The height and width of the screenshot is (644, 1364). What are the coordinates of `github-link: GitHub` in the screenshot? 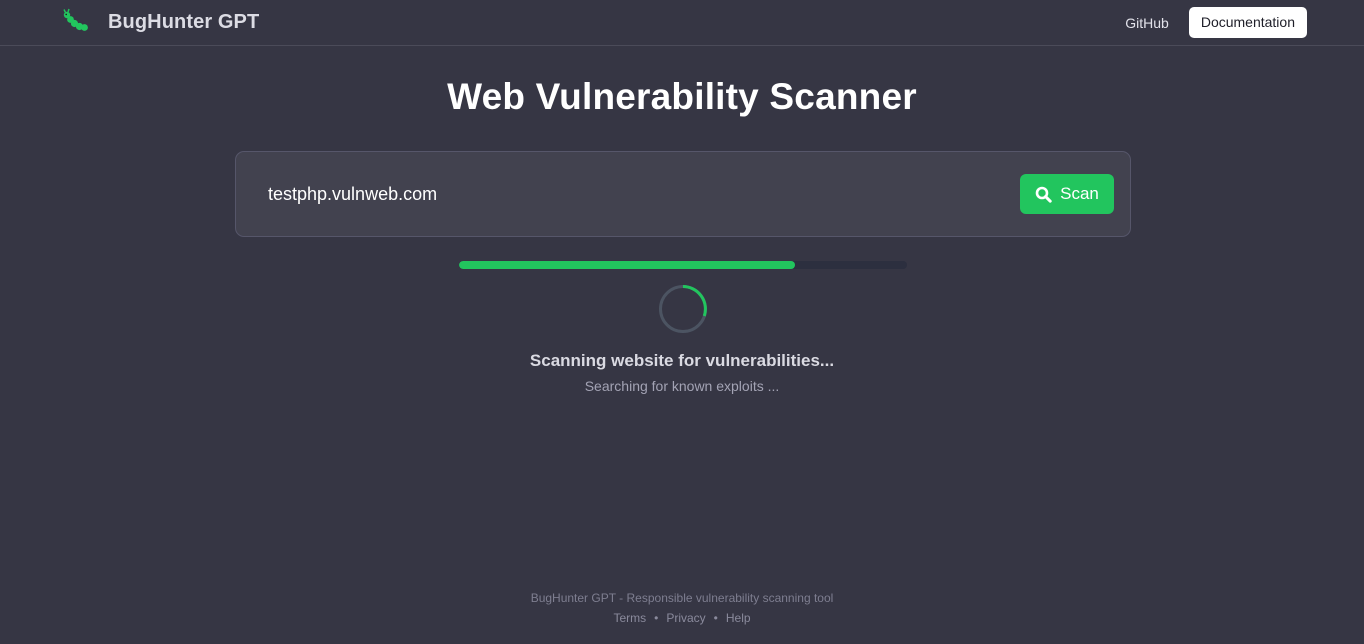 It's located at (1147, 23).